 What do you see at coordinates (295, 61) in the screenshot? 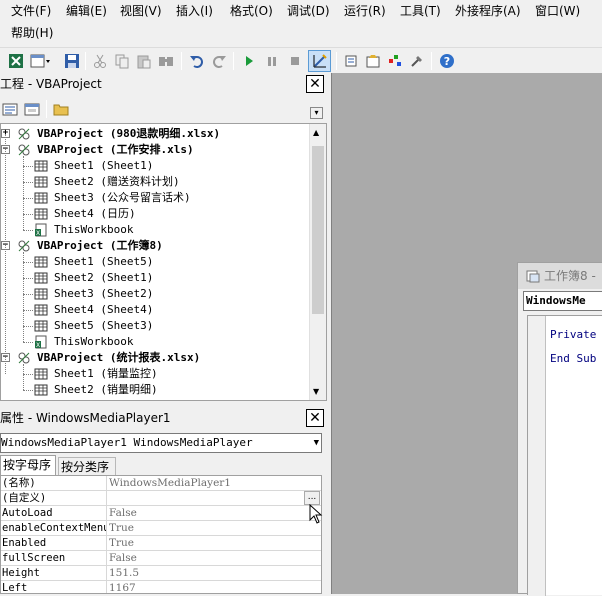
I see `reset-icon` at bounding box center [295, 61].